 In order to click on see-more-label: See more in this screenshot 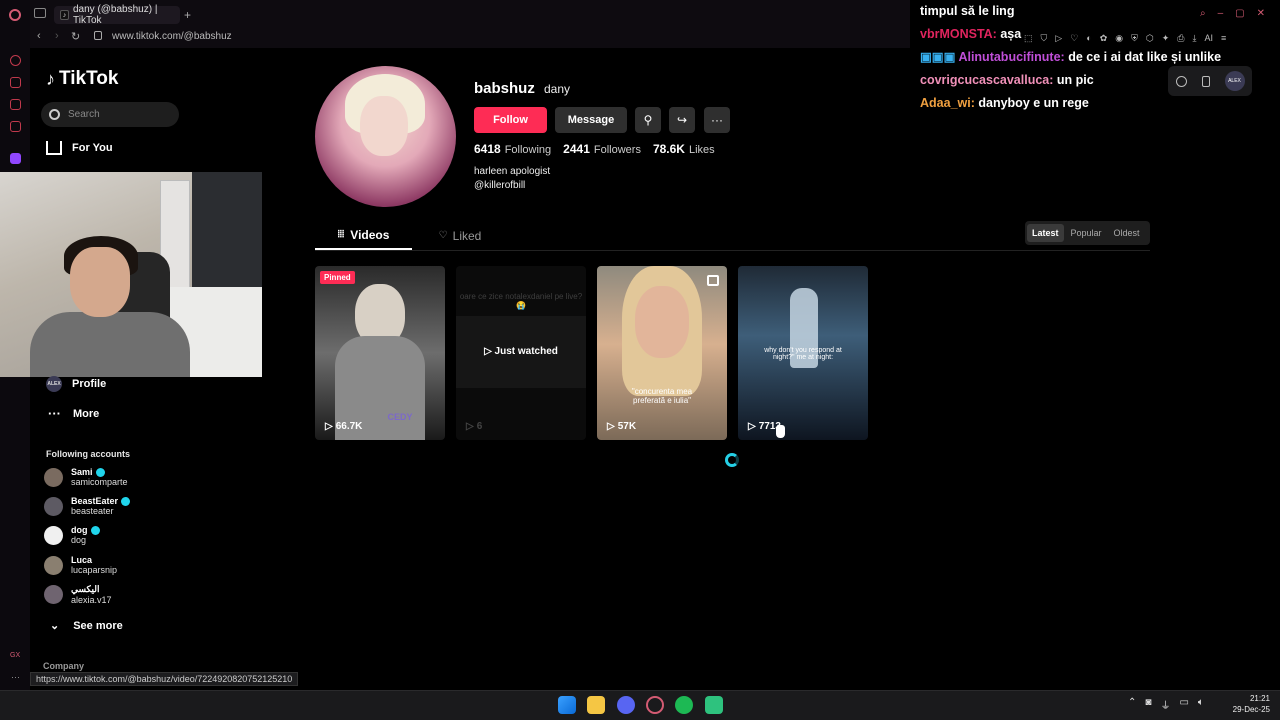, I will do `click(98, 625)`.